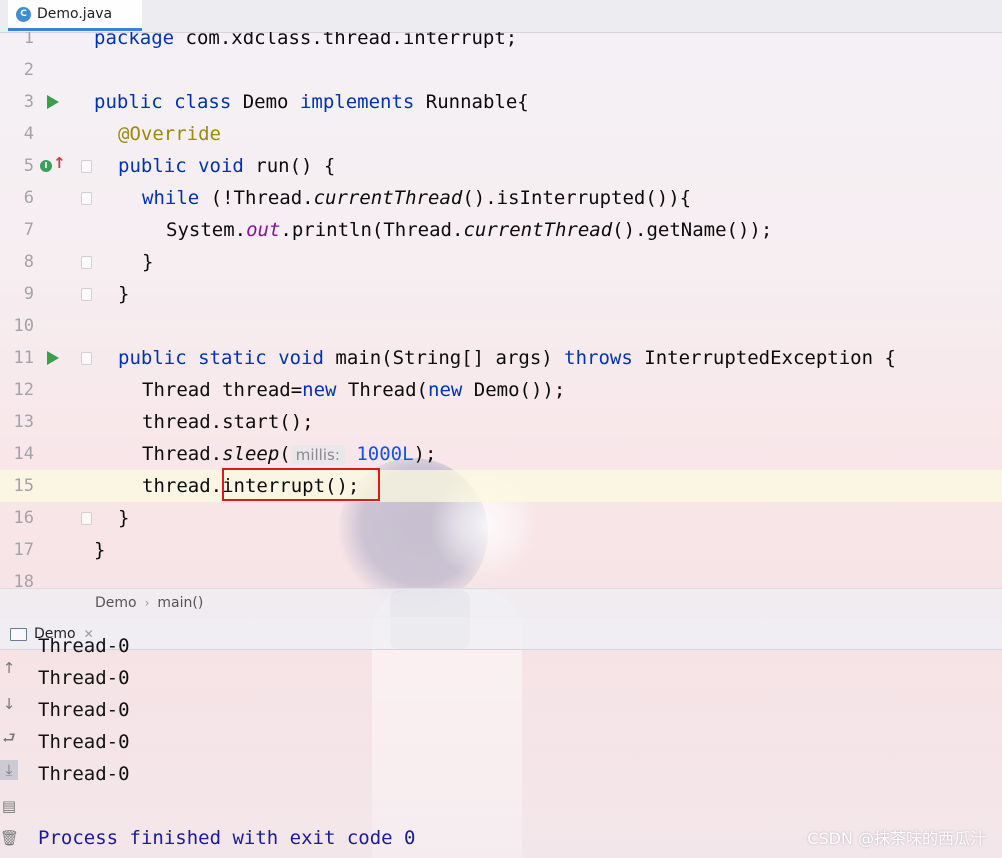 This screenshot has height=858, width=1002. Describe the element at coordinates (9, 806) in the screenshot. I see `print-icon: ▤` at that location.